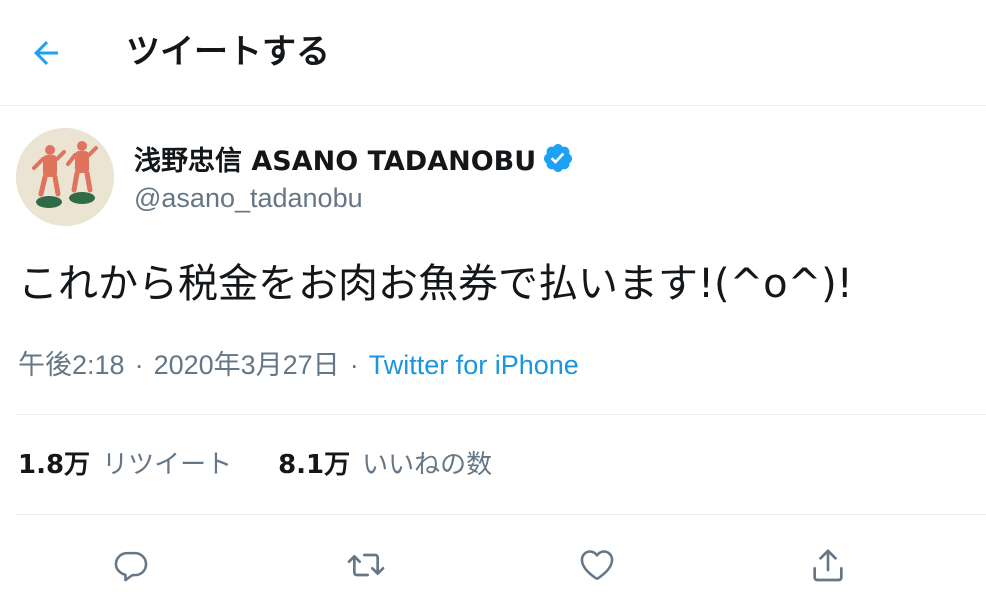 This screenshot has width=986, height=606. I want to click on verified-badge-icon, so click(558, 158).